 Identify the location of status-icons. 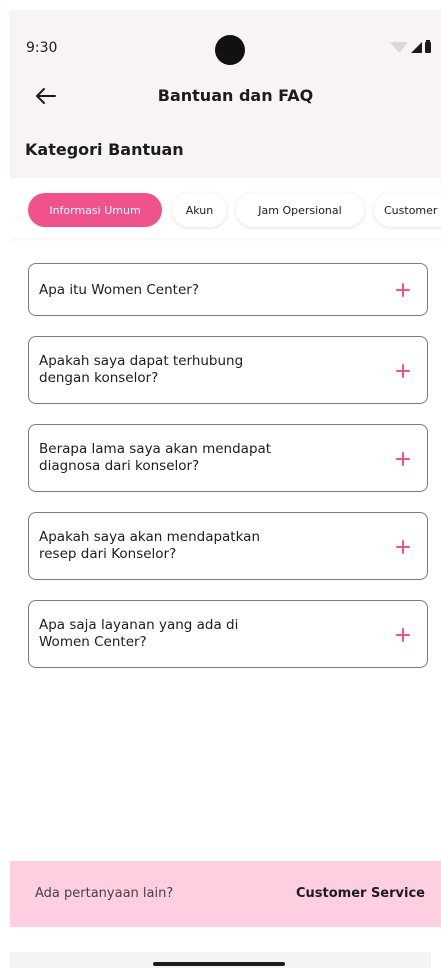
(410, 46).